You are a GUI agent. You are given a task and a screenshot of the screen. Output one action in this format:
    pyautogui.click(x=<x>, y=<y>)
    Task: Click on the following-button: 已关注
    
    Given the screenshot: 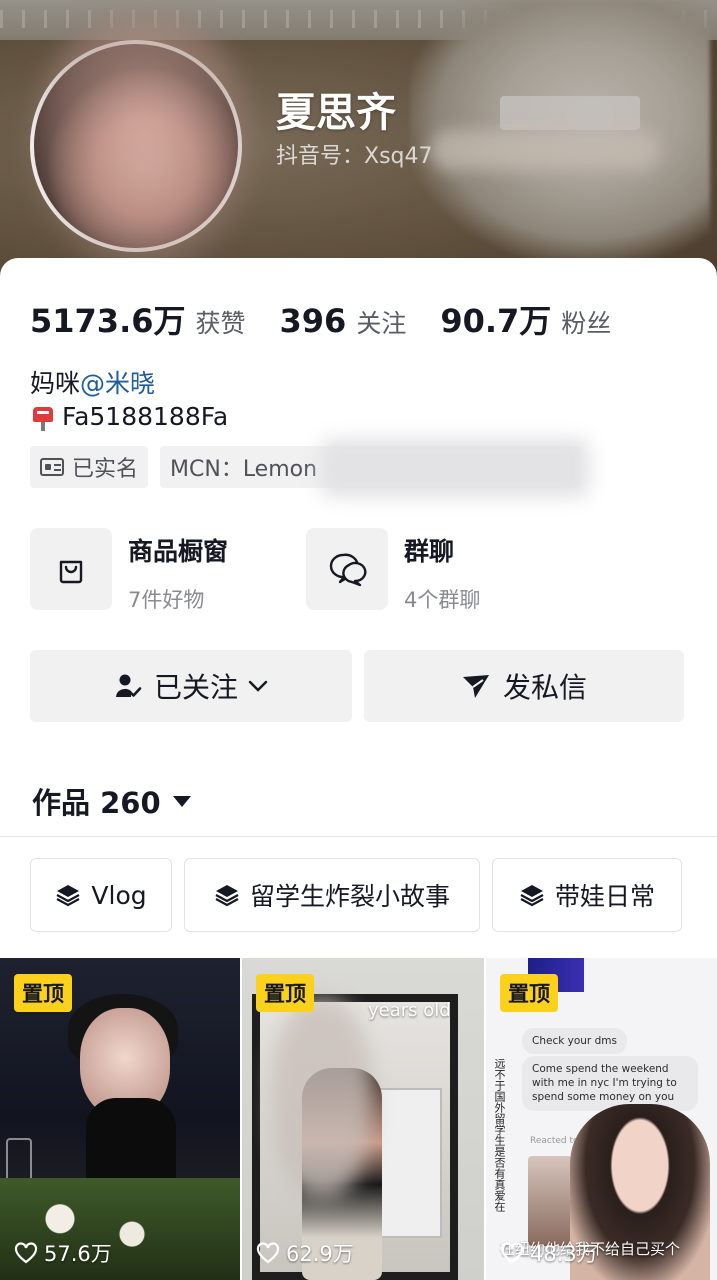 What is the action you would take?
    pyautogui.click(x=191, y=686)
    